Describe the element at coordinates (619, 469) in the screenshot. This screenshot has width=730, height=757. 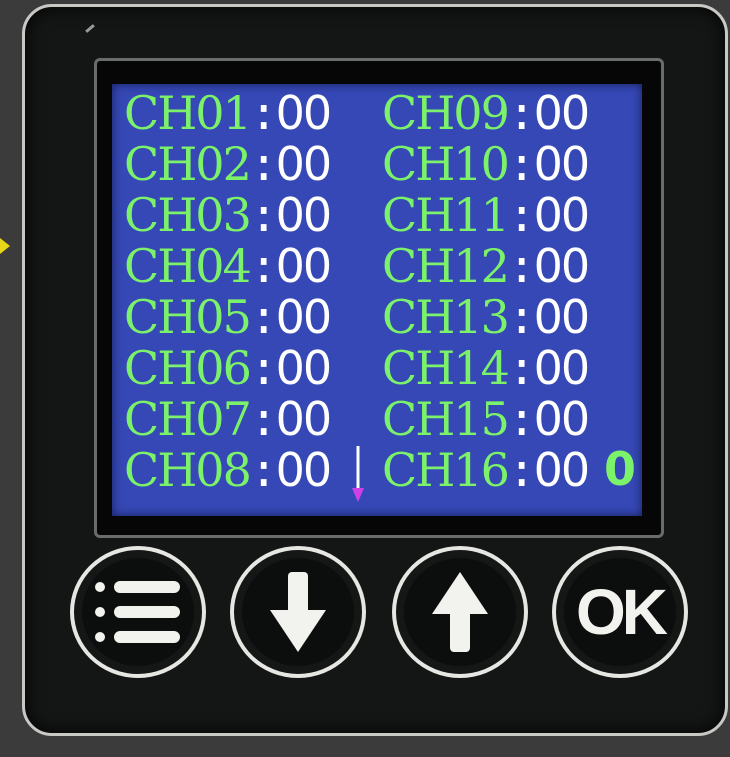
I see `page-counter: 0` at that location.